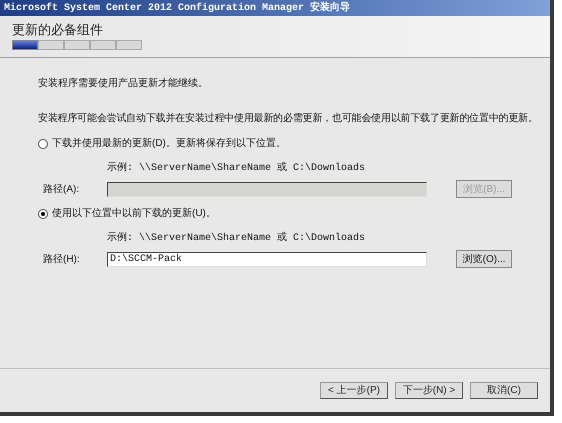 The height and width of the screenshot is (423, 562). I want to click on path-label: 路径(H):, so click(61, 259).